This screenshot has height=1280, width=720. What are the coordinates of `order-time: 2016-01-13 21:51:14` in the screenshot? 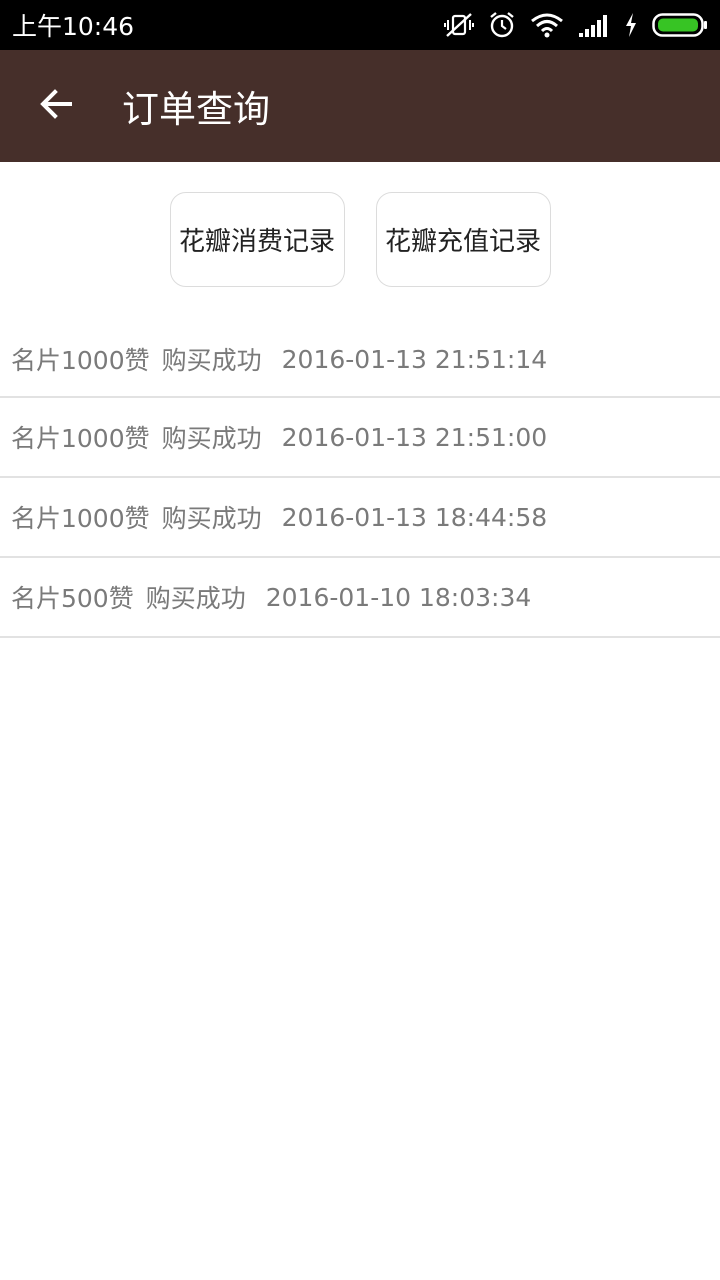 It's located at (414, 359).